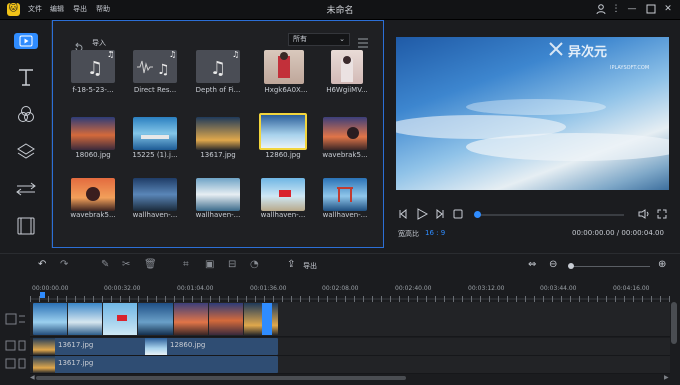 This screenshot has width=680, height=385. What do you see at coordinates (319, 39) in the screenshot?
I see `media-filter-select: 所有 ⌄` at bounding box center [319, 39].